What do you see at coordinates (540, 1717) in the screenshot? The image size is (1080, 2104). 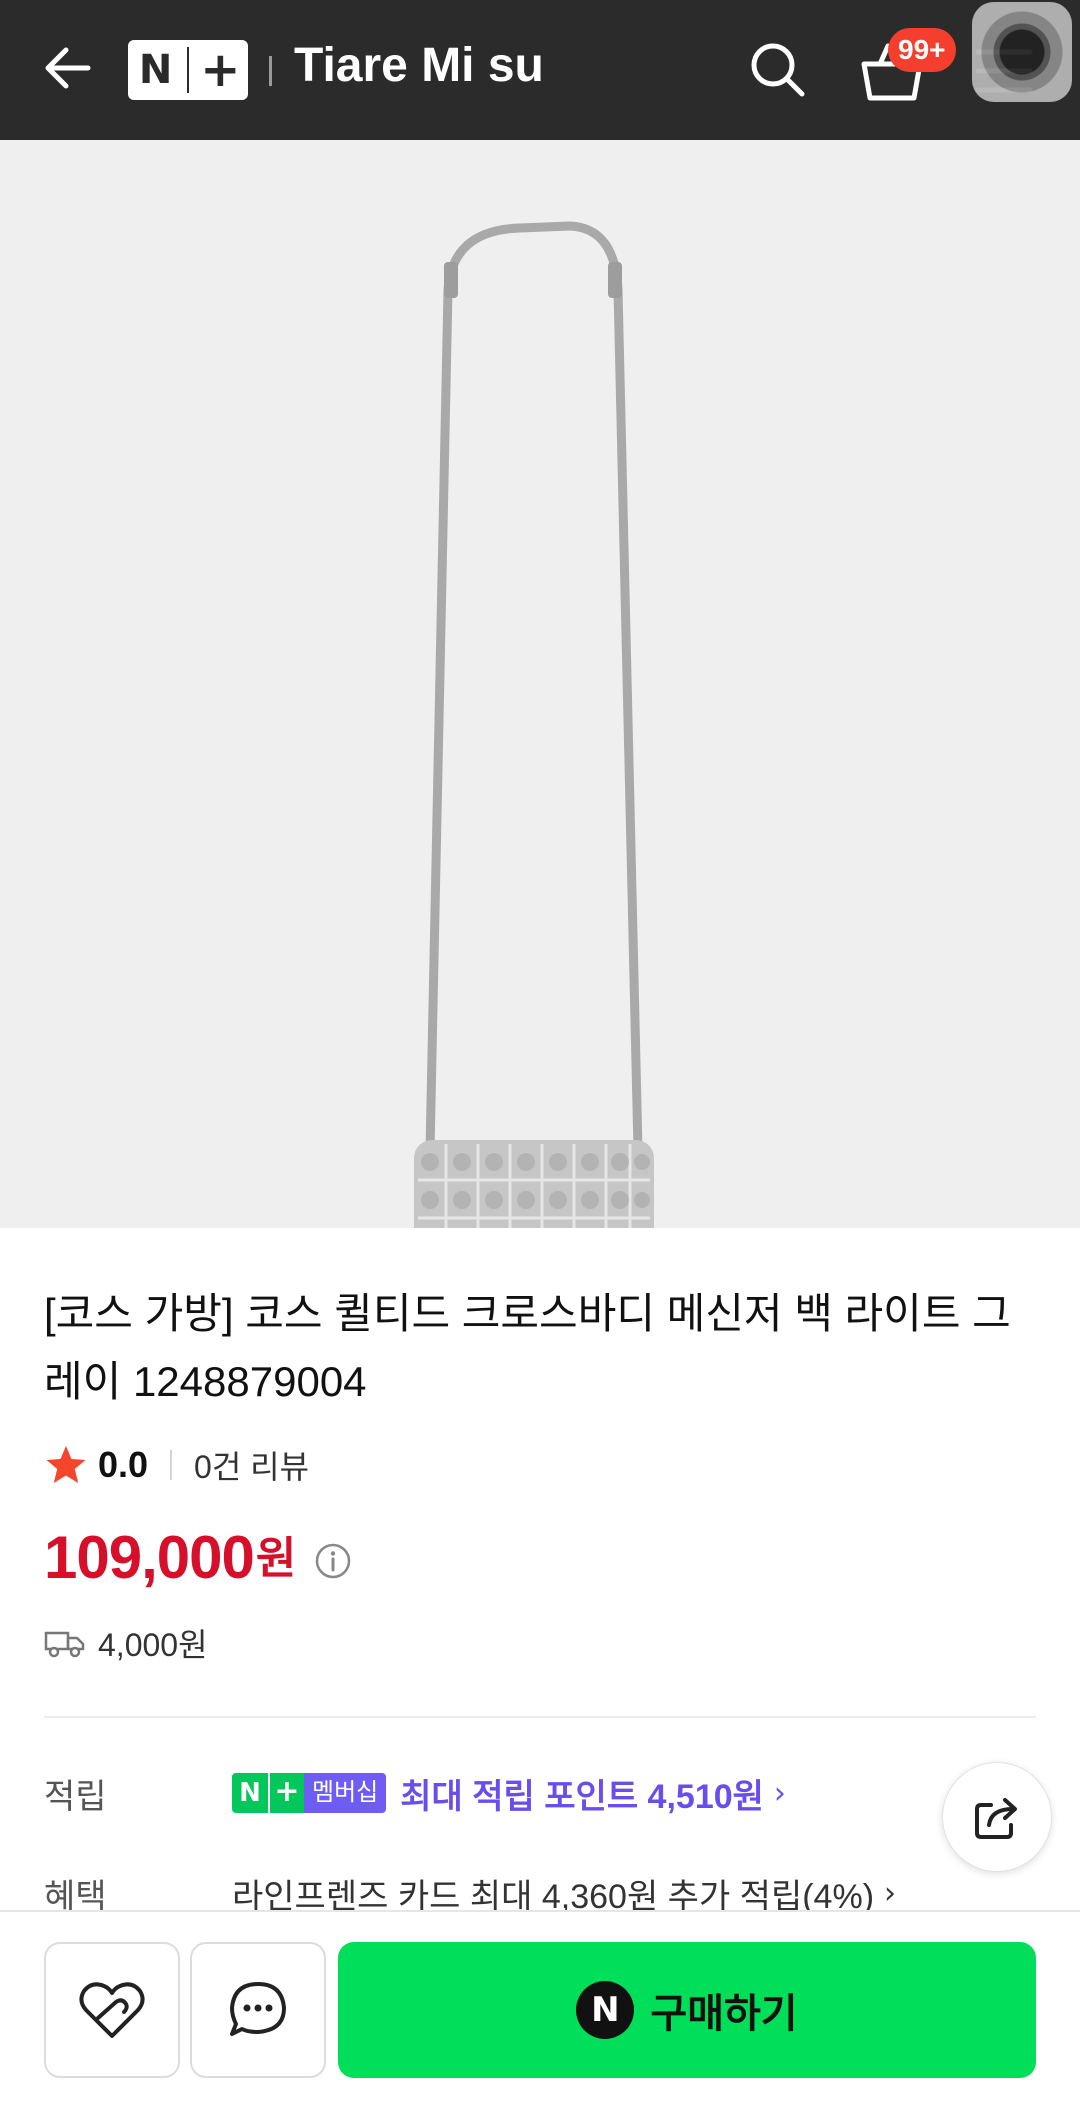 I see `section-divider` at bounding box center [540, 1717].